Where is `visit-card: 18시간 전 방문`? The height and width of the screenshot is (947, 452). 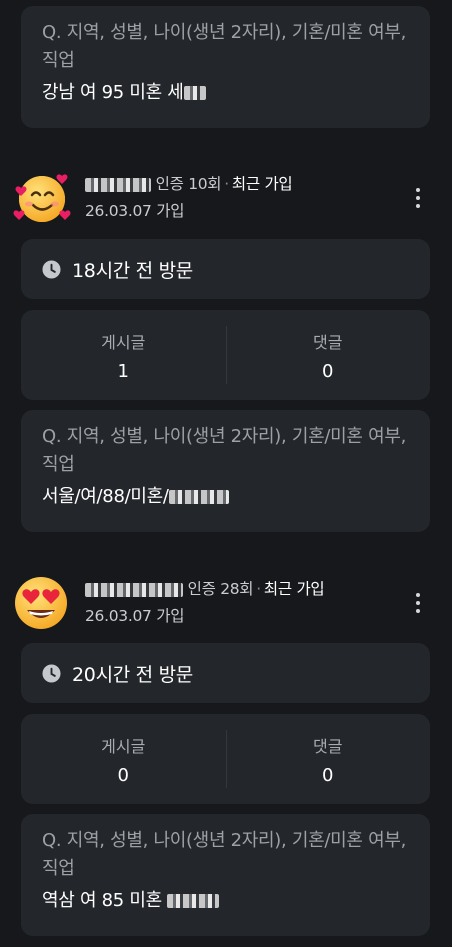
visit-card: 18시간 전 방문 is located at coordinates (225, 269).